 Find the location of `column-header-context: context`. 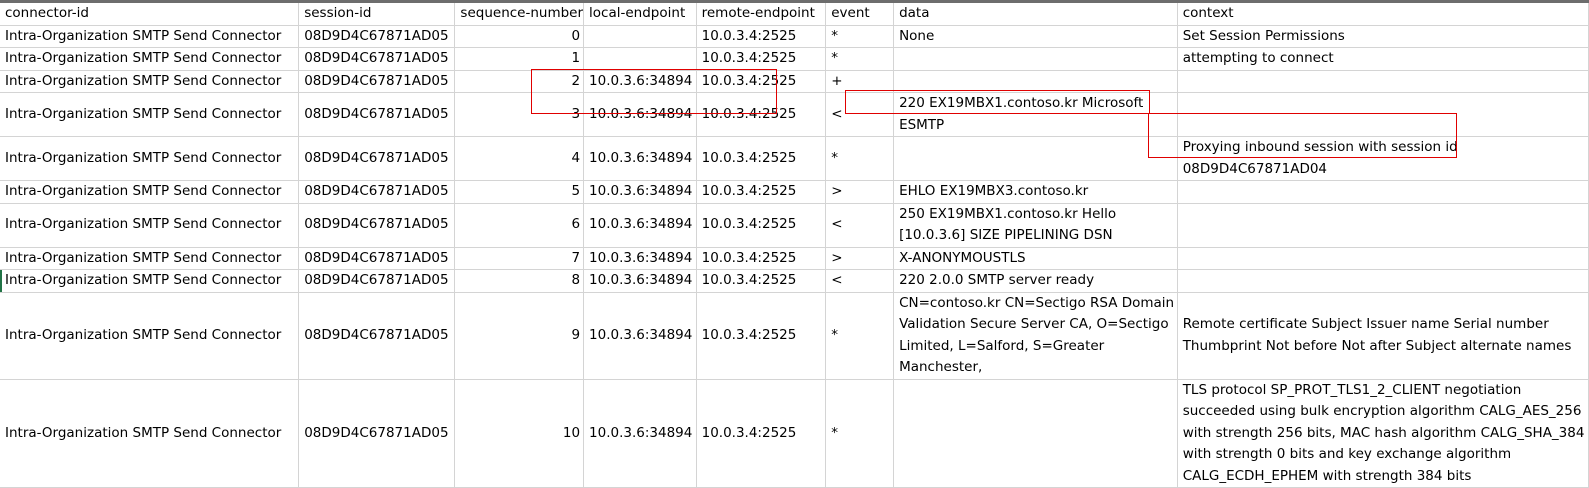

column-header-context: context is located at coordinates (1383, 14).